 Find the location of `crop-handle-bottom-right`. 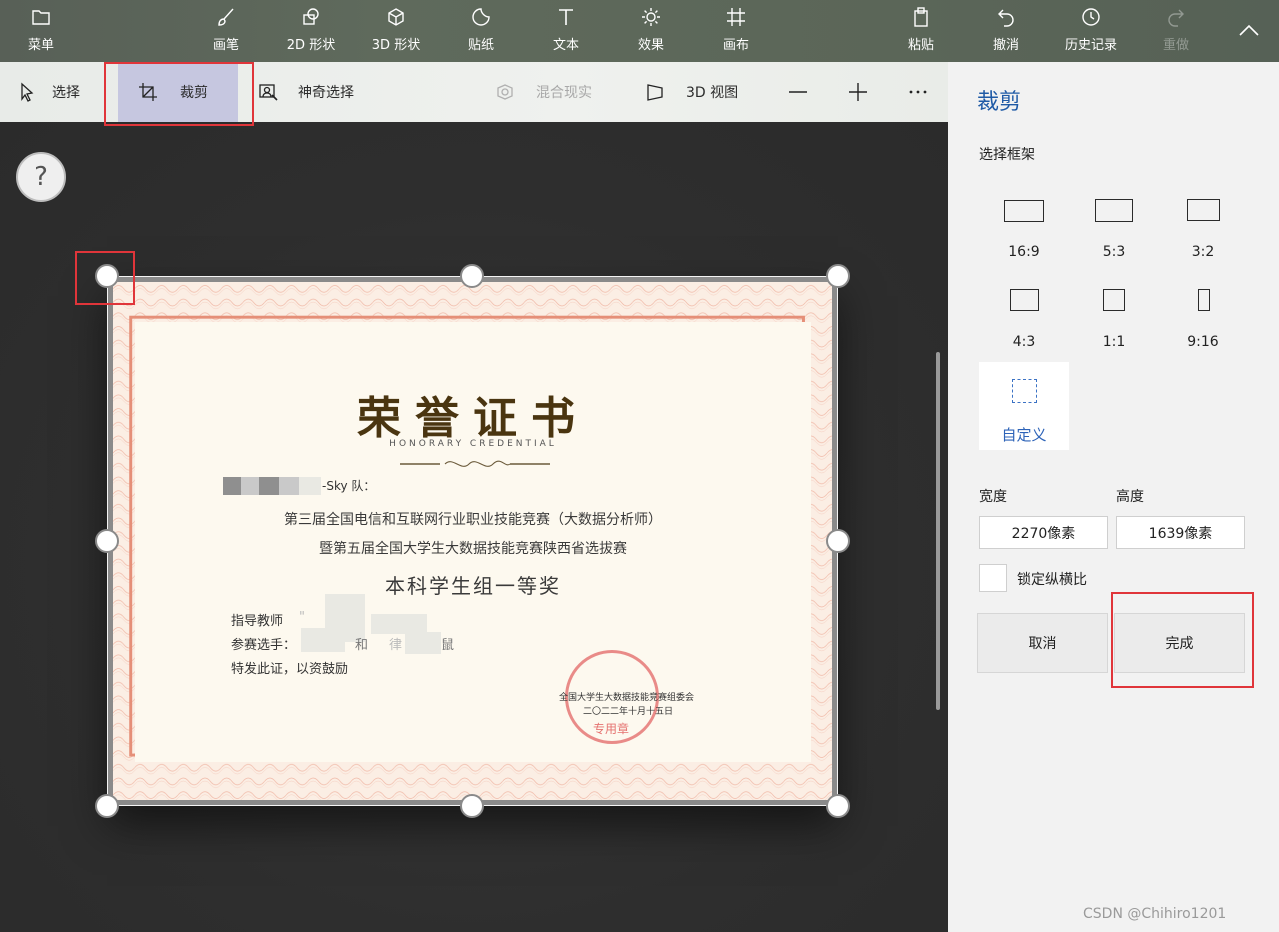

crop-handle-bottom-right is located at coordinates (838, 806).